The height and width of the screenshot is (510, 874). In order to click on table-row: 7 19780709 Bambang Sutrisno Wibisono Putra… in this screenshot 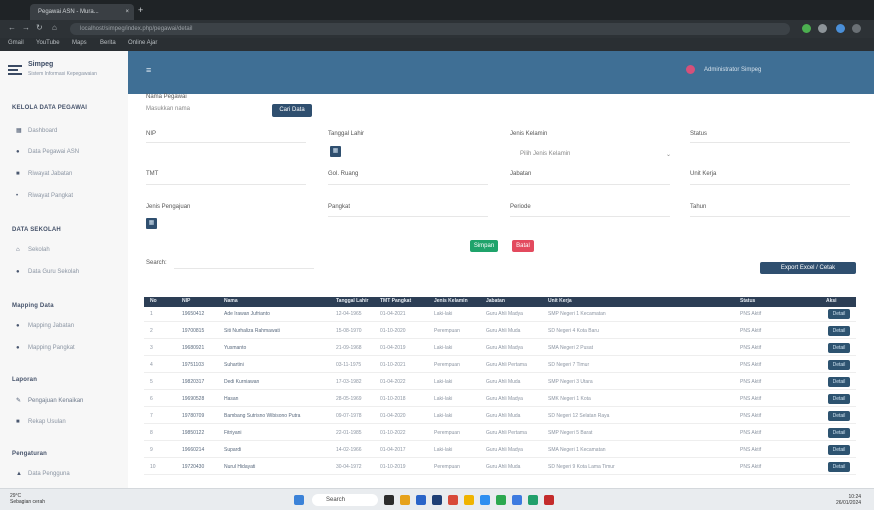, I will do `click(500, 417)`.